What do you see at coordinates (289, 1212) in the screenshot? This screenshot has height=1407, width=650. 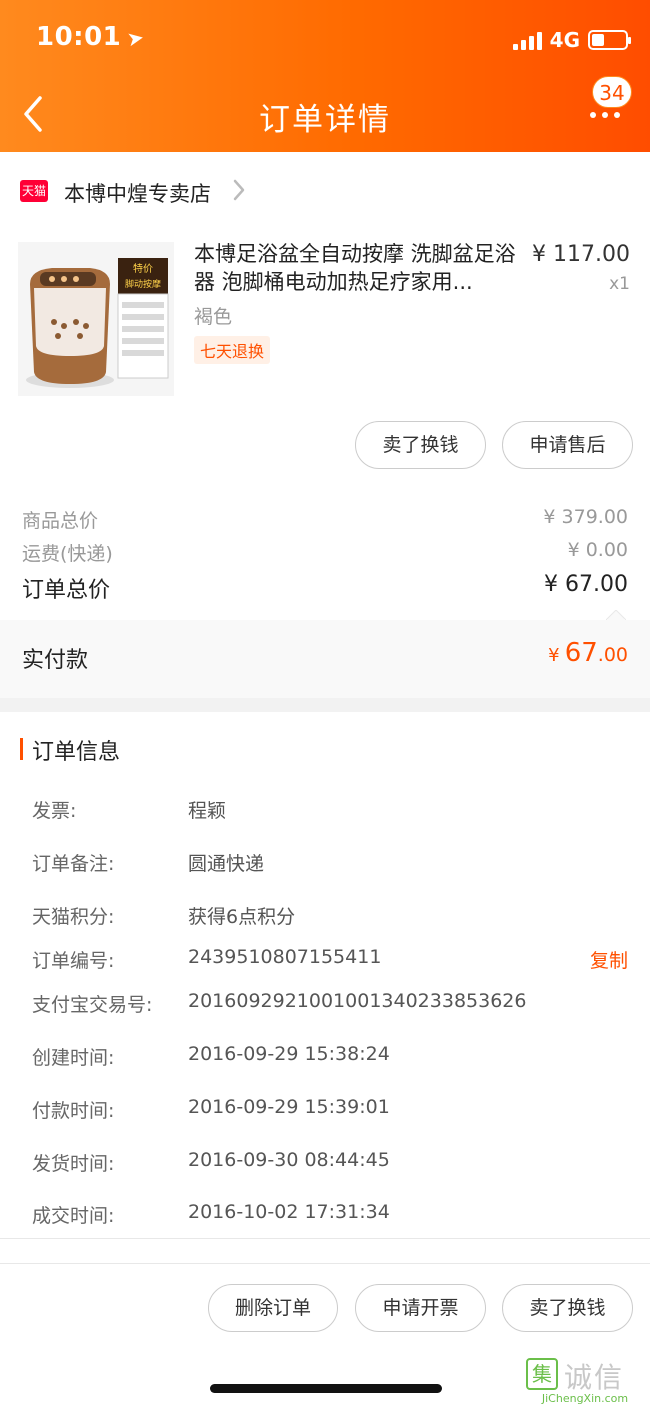 I see `info-value: 2016-10-02 17:31:34` at bounding box center [289, 1212].